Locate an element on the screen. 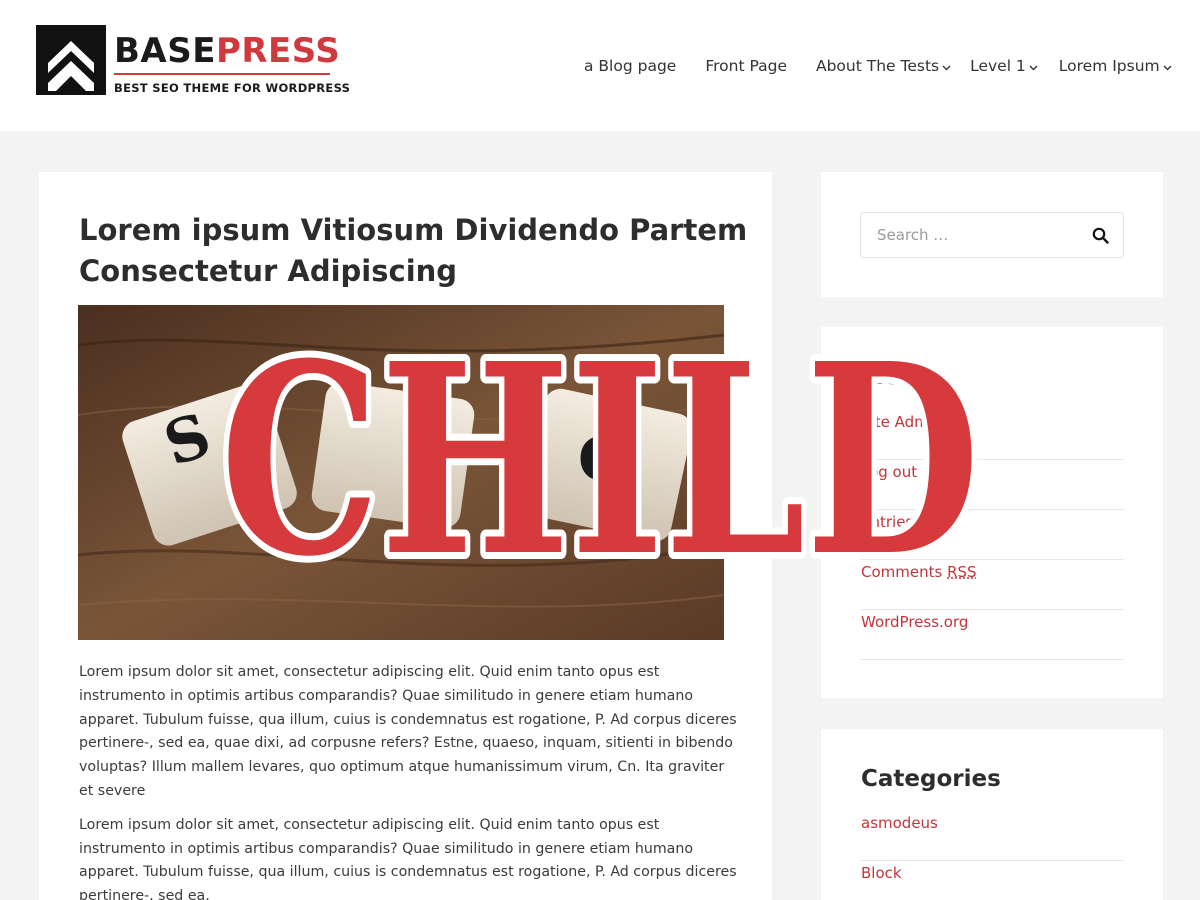 Image resolution: width=1200 pixels, height=900 pixels. nav-item-front-page: Front Page is located at coordinates (746, 66).